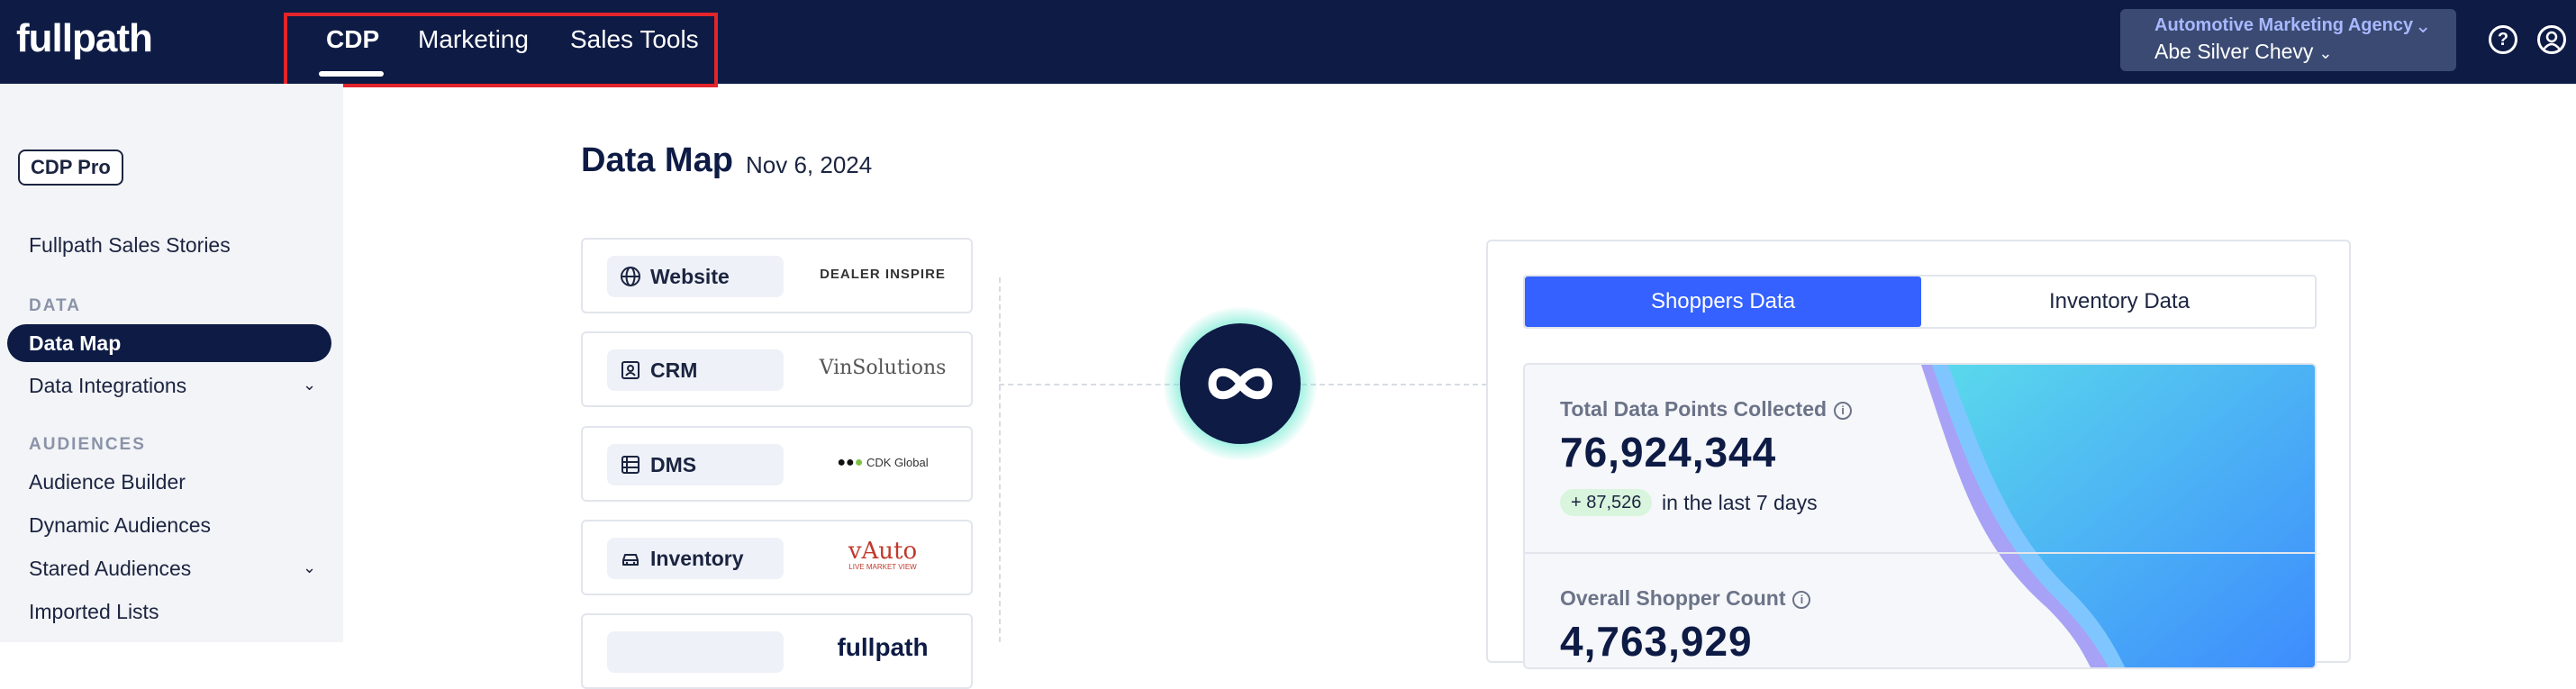 This screenshot has height=689, width=2576. What do you see at coordinates (1723, 302) in the screenshot?
I see `tab-shoppers-data: Shoppers Data` at bounding box center [1723, 302].